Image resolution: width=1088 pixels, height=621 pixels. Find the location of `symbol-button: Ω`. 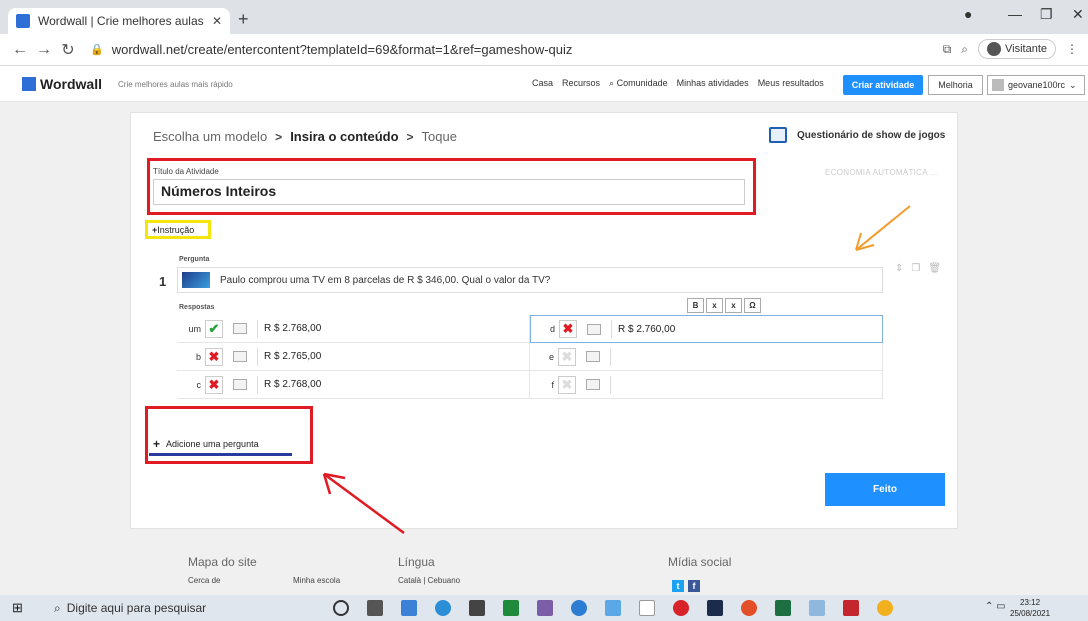

symbol-button: Ω is located at coordinates (752, 305).